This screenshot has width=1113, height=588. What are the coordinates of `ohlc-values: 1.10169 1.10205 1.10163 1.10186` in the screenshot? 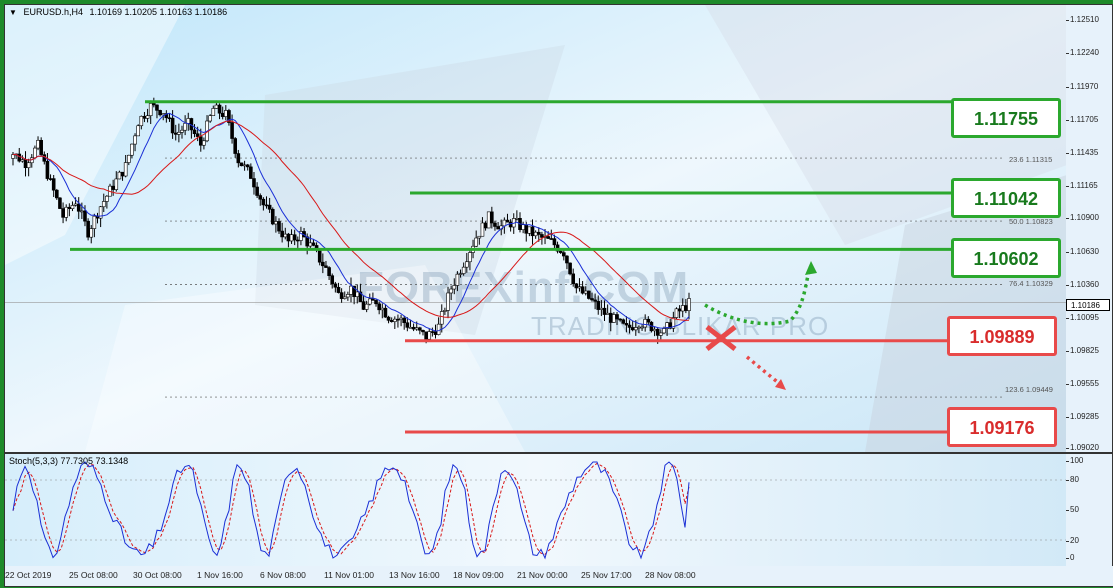 It's located at (158, 12).